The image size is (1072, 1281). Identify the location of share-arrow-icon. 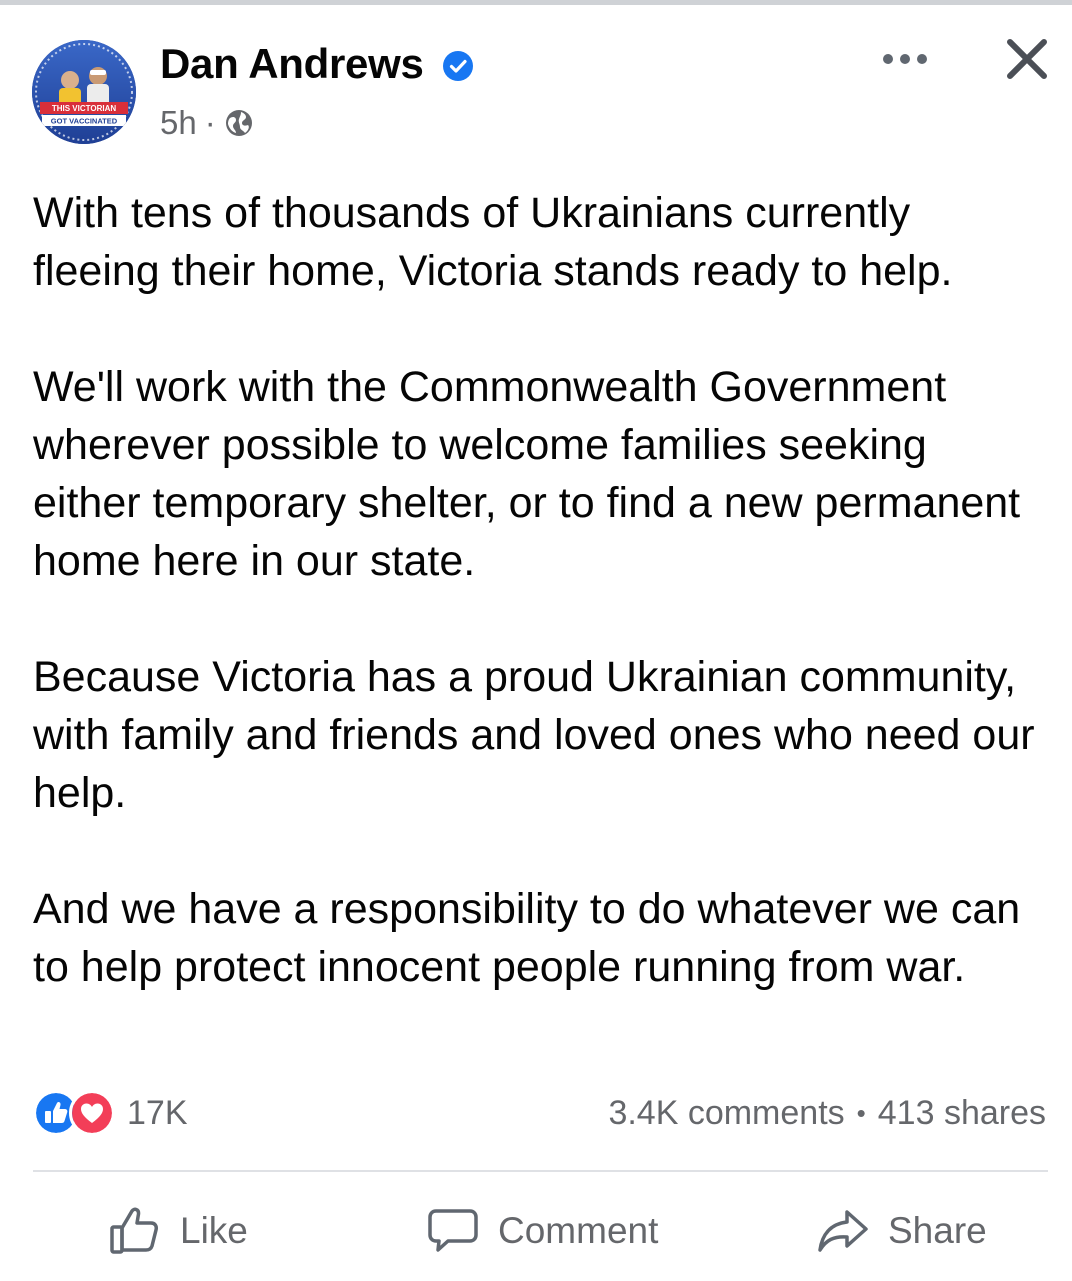
(843, 1231).